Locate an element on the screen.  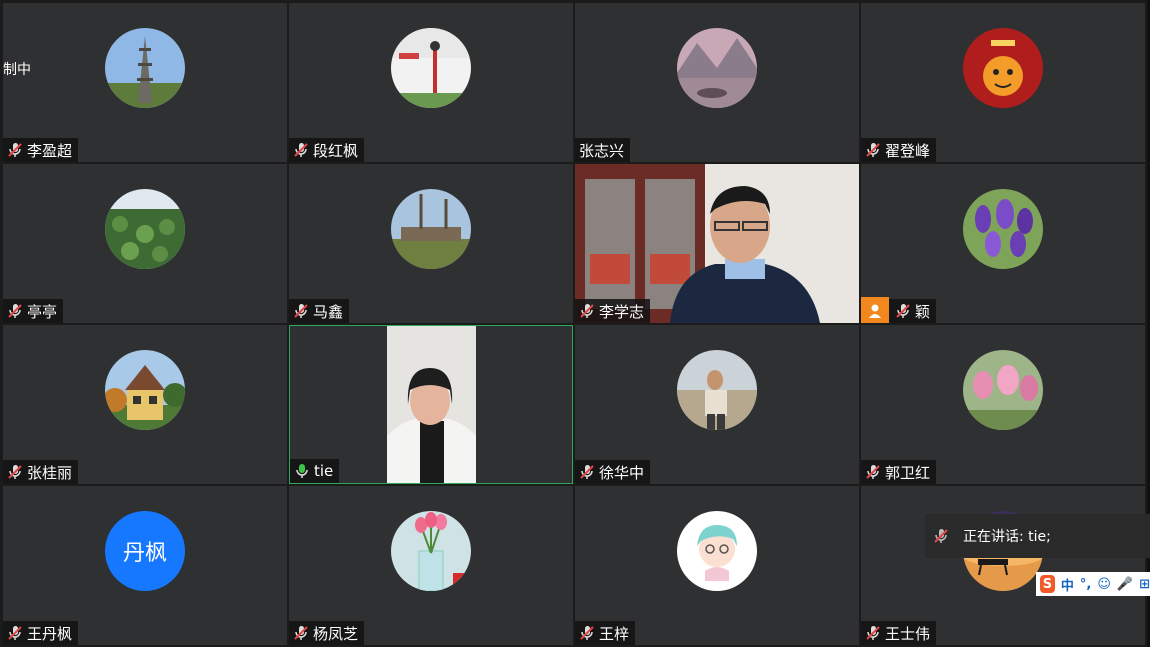
participant-tile: 翟登峰 is located at coordinates (1003, 82).